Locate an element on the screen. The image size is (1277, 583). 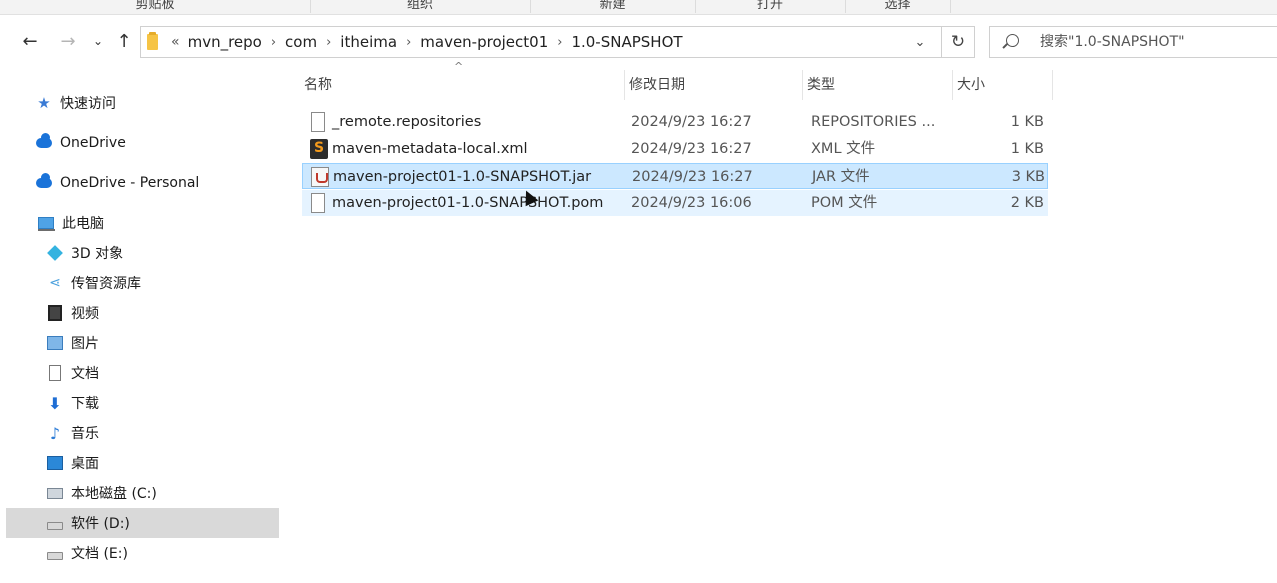
sidebar-item-label: 图片 is located at coordinates (85, 344).